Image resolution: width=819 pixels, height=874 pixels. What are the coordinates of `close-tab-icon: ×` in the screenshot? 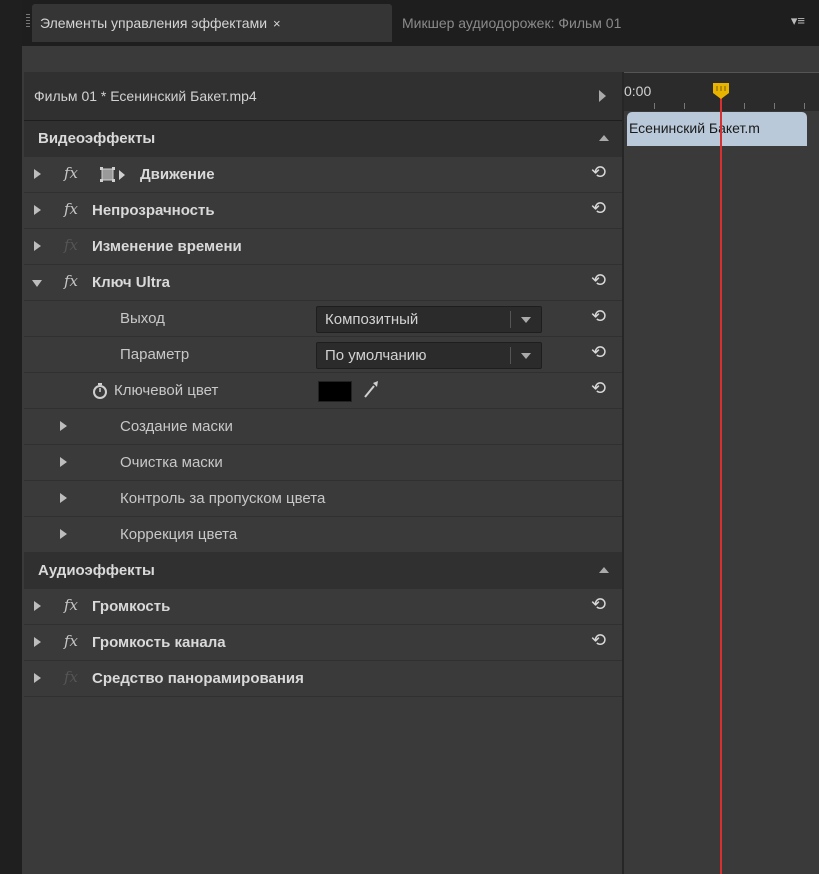 It's located at (277, 23).